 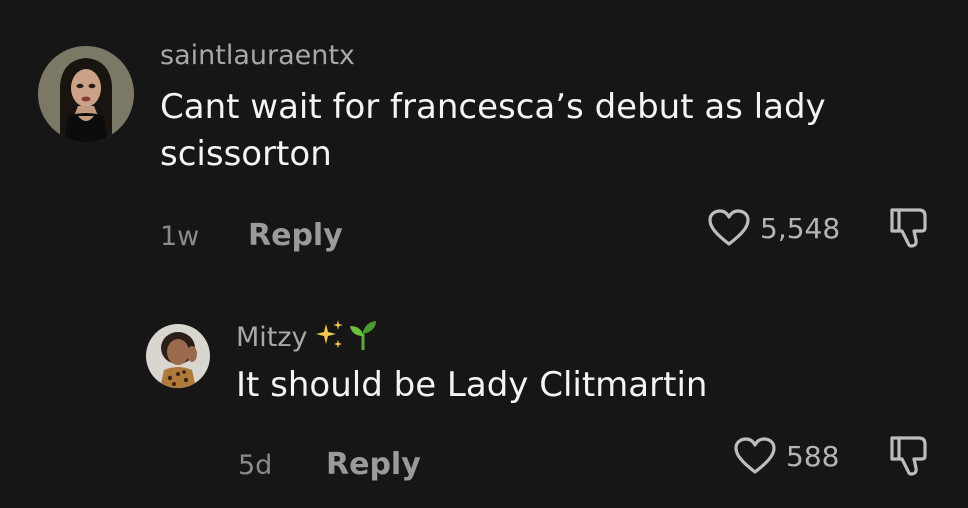 What do you see at coordinates (255, 465) in the screenshot?
I see `reply-timestamp: 5d` at bounding box center [255, 465].